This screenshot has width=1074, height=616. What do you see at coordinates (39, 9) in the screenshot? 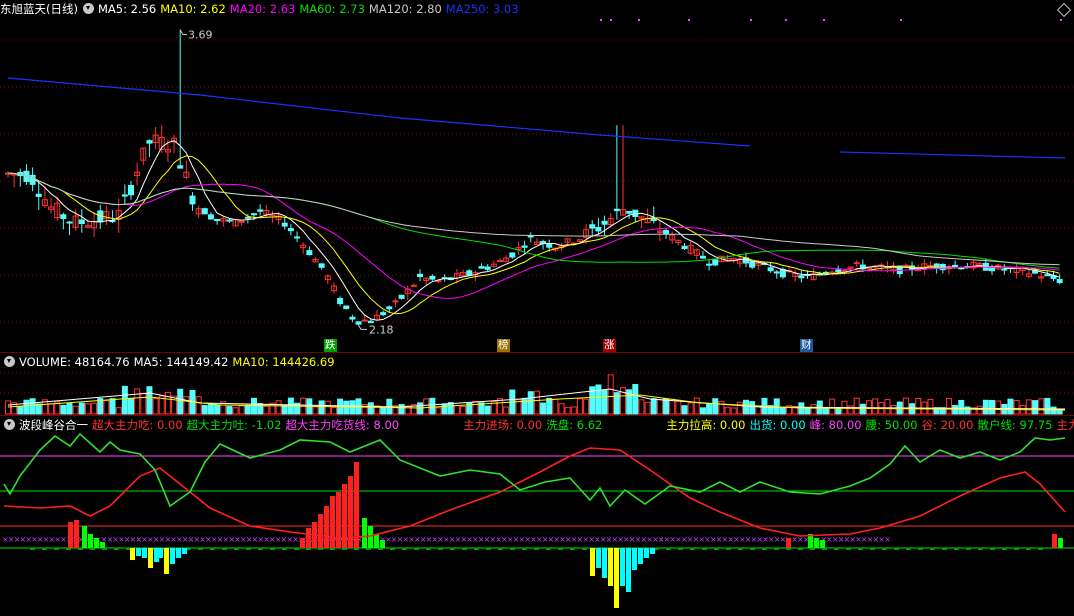
I see `stock-name: 东旭蓝天(日线)` at bounding box center [39, 9].